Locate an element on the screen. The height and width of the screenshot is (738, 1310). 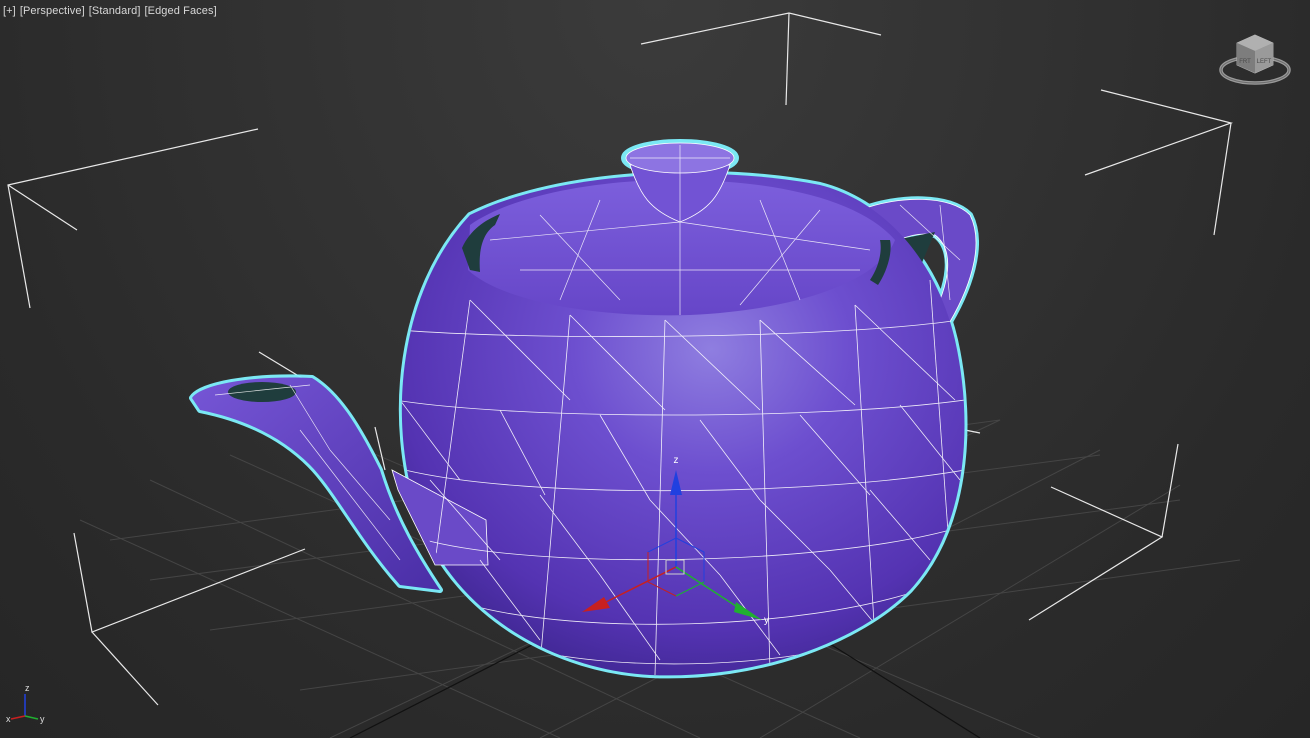
gizmo-y-label: y is located at coordinates (766, 620).